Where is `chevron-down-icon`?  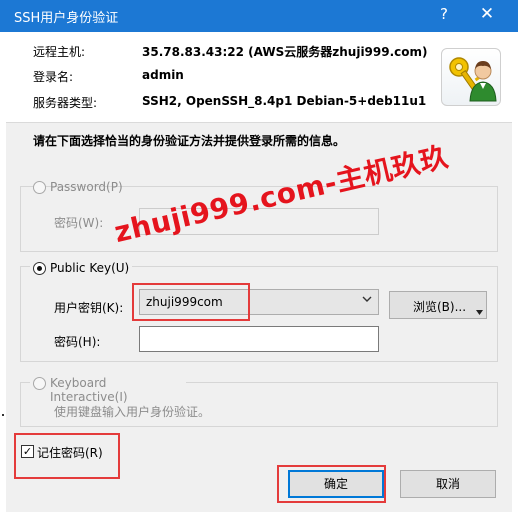 chevron-down-icon is located at coordinates (367, 300).